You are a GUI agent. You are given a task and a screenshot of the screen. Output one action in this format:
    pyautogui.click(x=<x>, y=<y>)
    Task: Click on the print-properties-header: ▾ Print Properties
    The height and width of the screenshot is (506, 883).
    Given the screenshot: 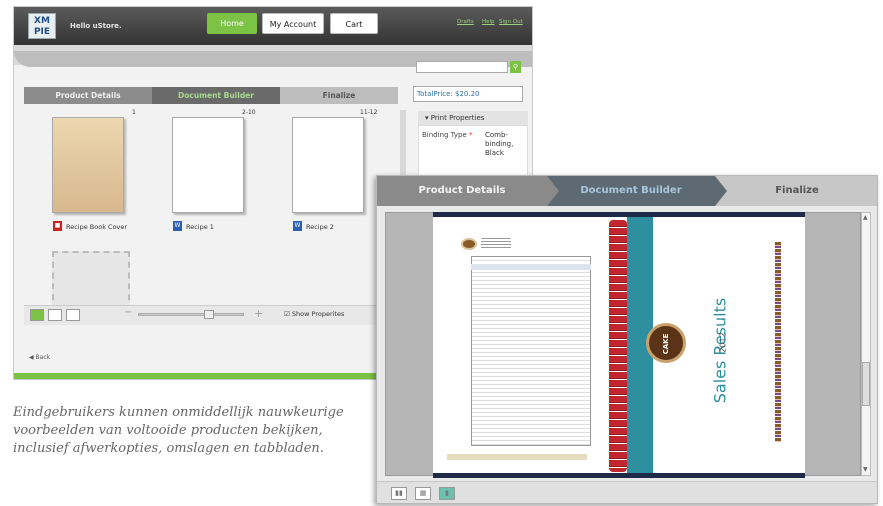 What is the action you would take?
    pyautogui.click(x=473, y=118)
    